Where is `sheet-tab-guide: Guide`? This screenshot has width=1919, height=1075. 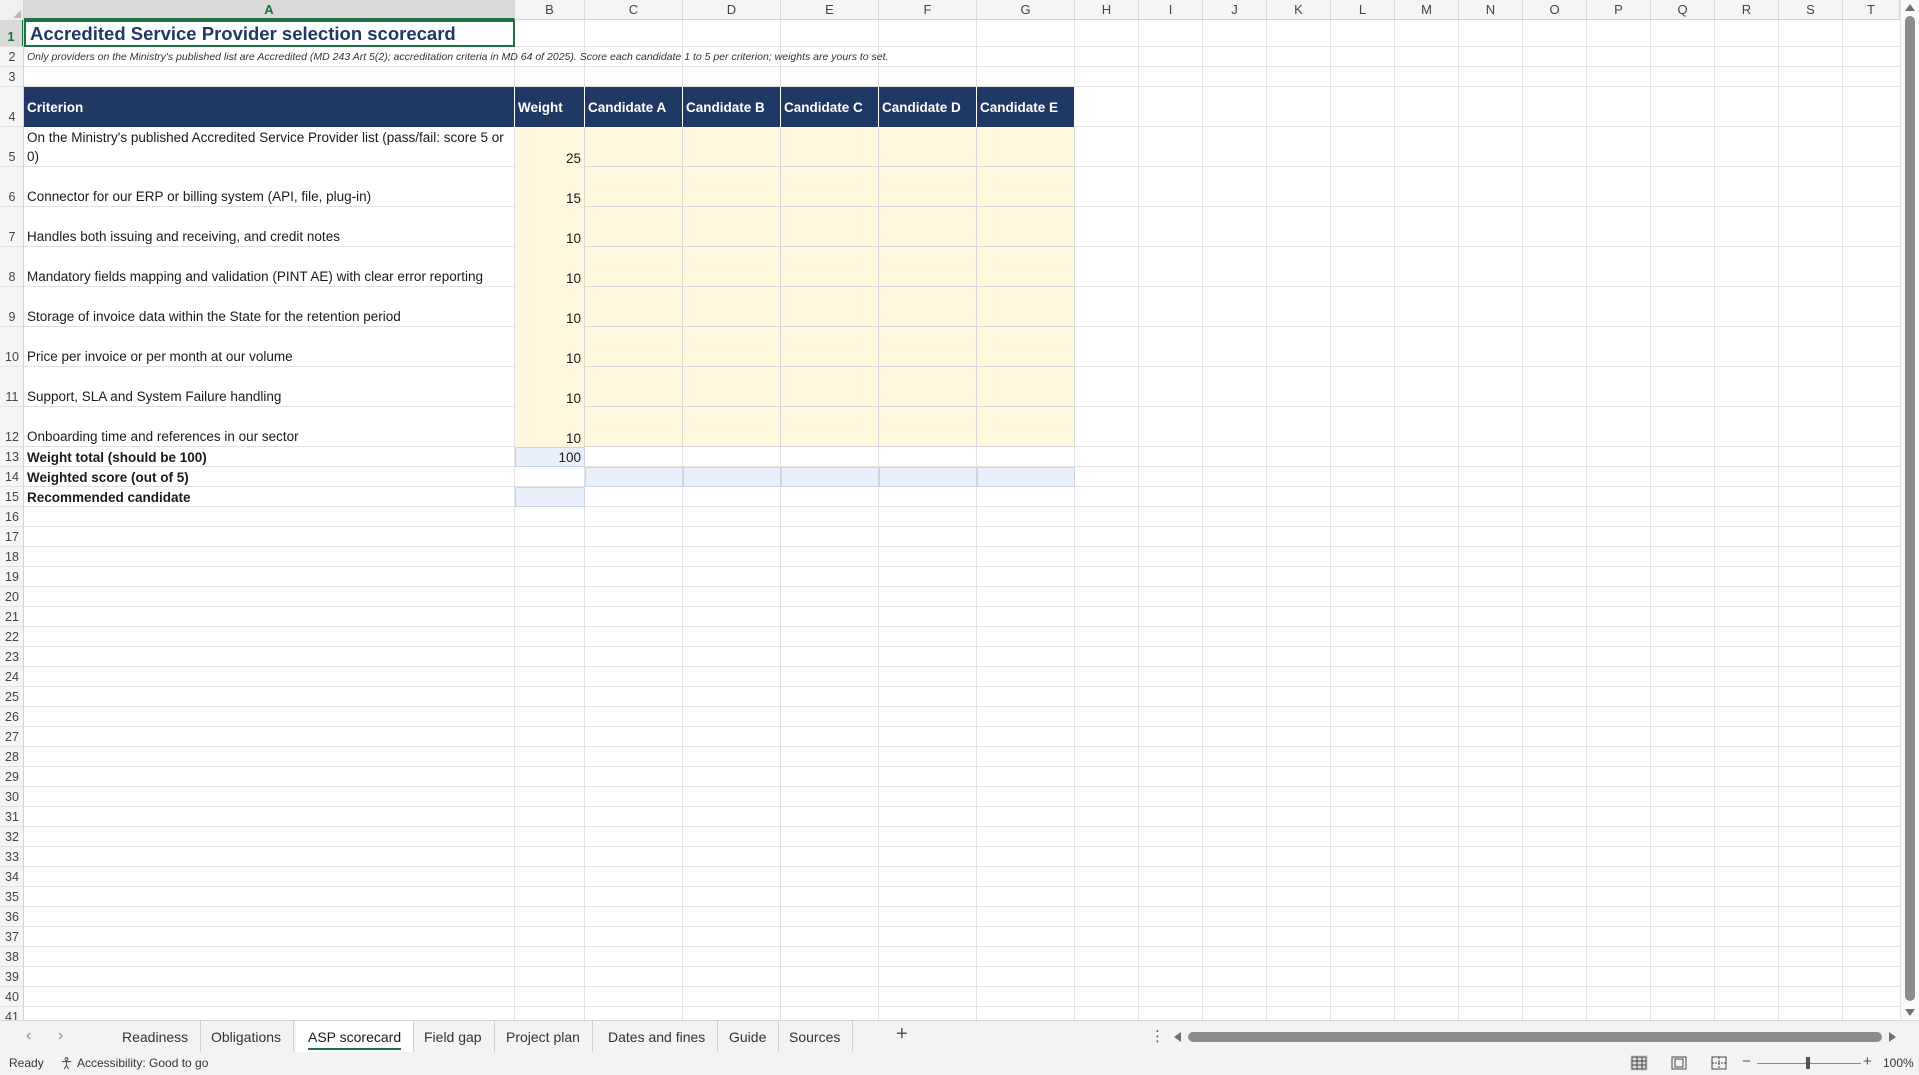 sheet-tab-guide: Guide is located at coordinates (748, 1037).